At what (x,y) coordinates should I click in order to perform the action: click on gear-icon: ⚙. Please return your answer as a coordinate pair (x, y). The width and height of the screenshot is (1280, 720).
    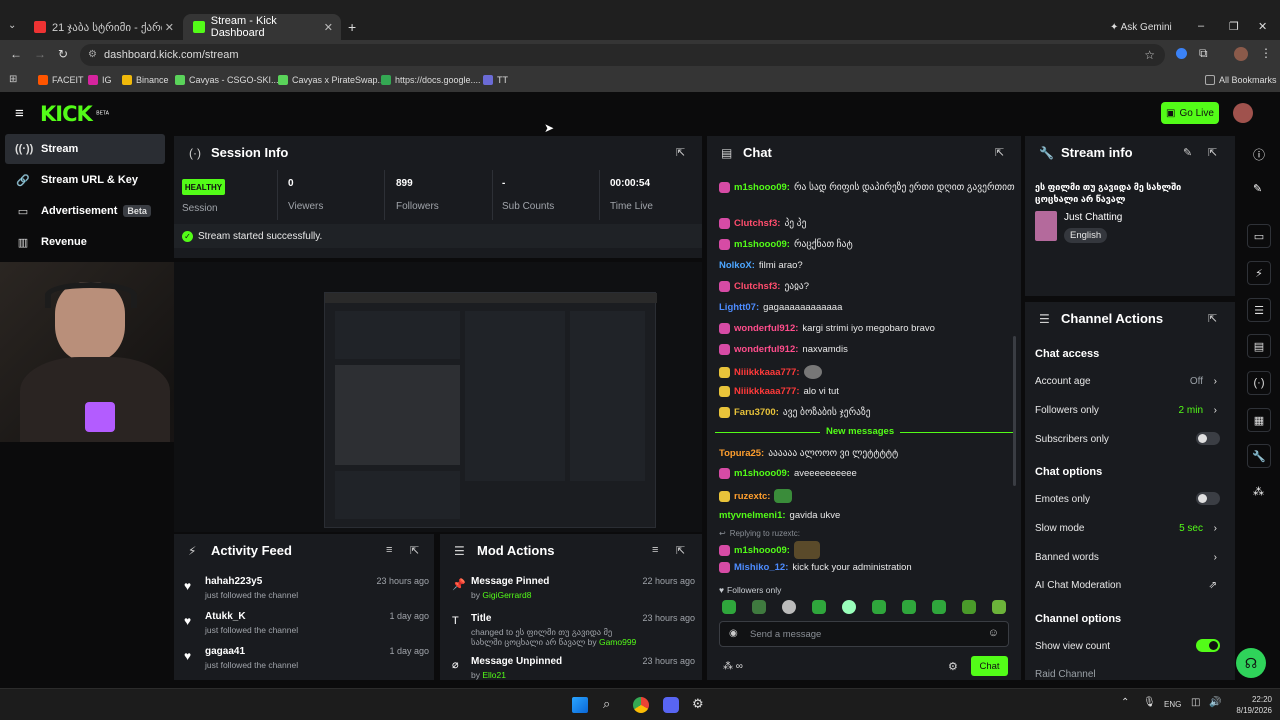
    Looking at the image, I should click on (953, 666).